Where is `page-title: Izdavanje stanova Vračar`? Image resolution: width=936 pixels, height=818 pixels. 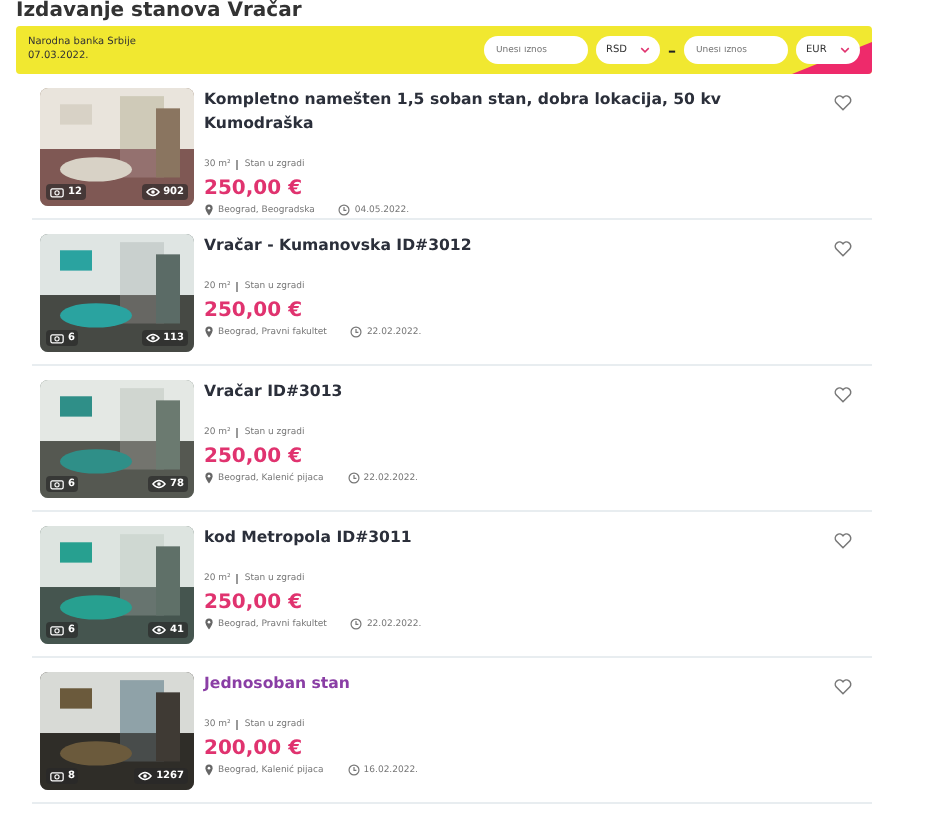 page-title: Izdavanje stanova Vračar is located at coordinates (160, 12).